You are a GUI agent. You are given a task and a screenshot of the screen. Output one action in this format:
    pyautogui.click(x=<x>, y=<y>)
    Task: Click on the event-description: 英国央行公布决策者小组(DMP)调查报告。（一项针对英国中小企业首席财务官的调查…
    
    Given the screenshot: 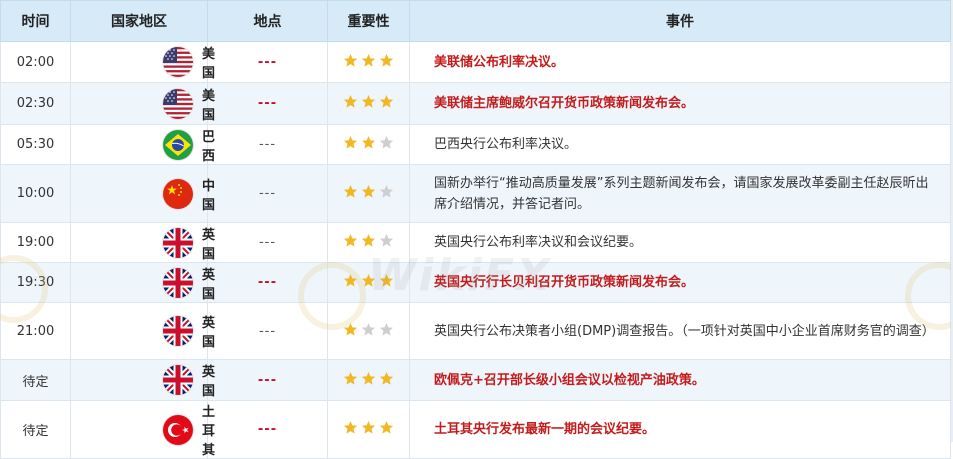 What is the action you would take?
    pyautogui.click(x=680, y=331)
    